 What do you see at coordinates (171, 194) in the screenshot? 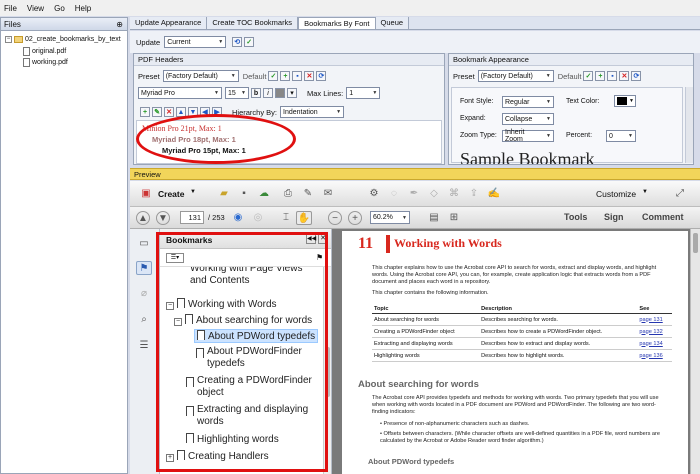
I see `create-button: Create` at bounding box center [171, 194].